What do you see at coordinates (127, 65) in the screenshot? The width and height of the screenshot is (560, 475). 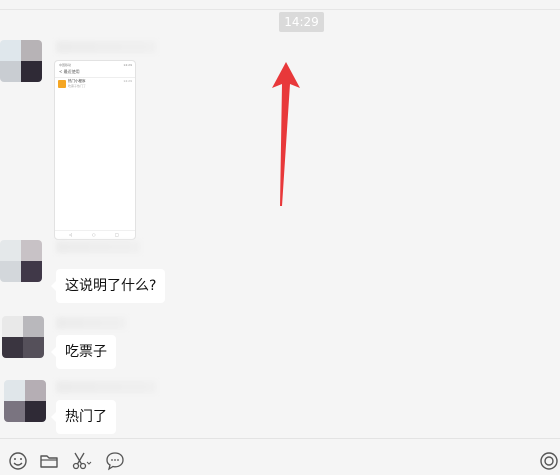 I see `thumbnail-status-right: 14:29` at bounding box center [127, 65].